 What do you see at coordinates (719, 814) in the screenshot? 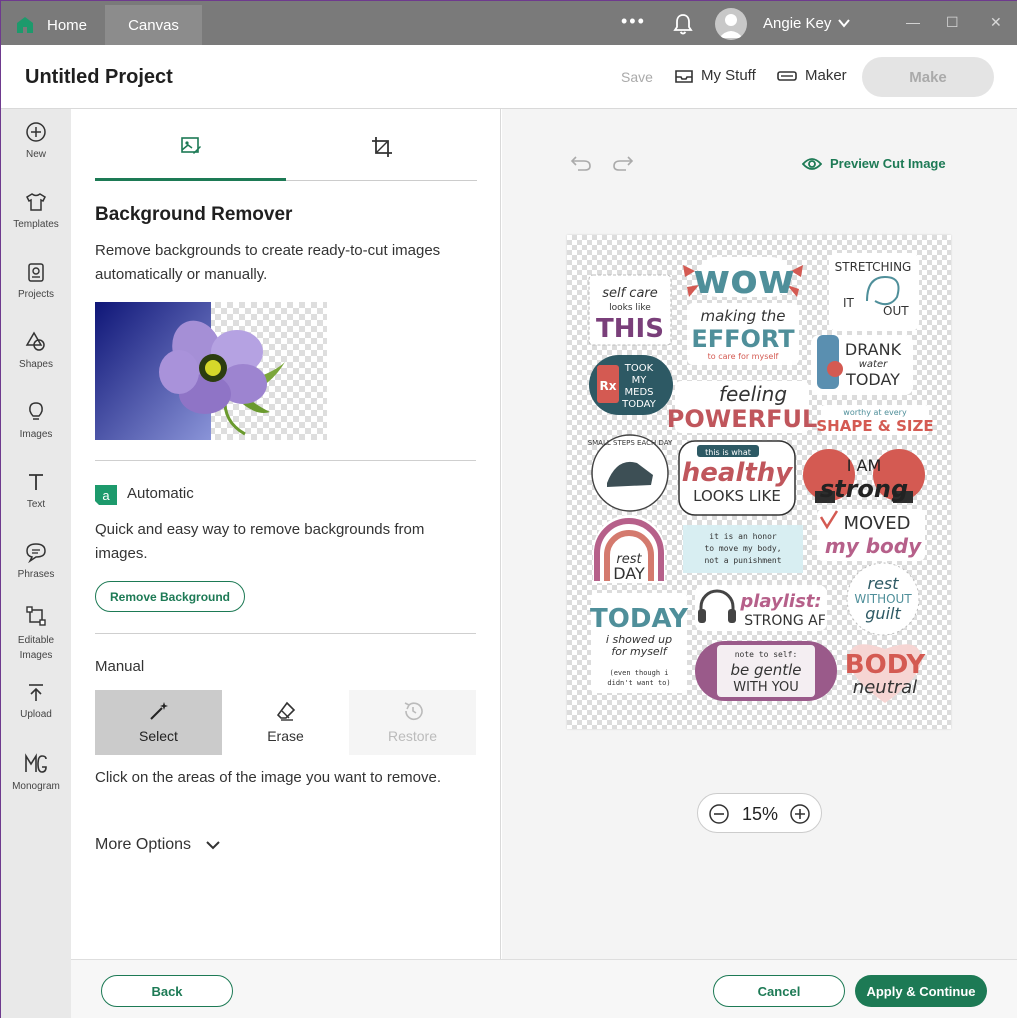
I see `zoom-out-icon` at bounding box center [719, 814].